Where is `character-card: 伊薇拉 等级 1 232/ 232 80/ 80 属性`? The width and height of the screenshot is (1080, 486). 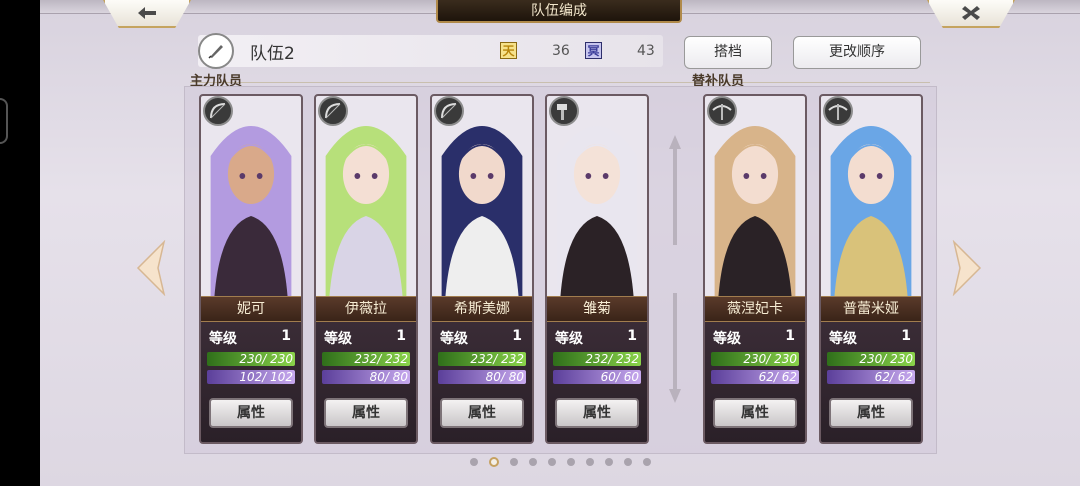
character-card: 伊薇拉 等级 1 232/ 232 80/ 80 属性 is located at coordinates (366, 269).